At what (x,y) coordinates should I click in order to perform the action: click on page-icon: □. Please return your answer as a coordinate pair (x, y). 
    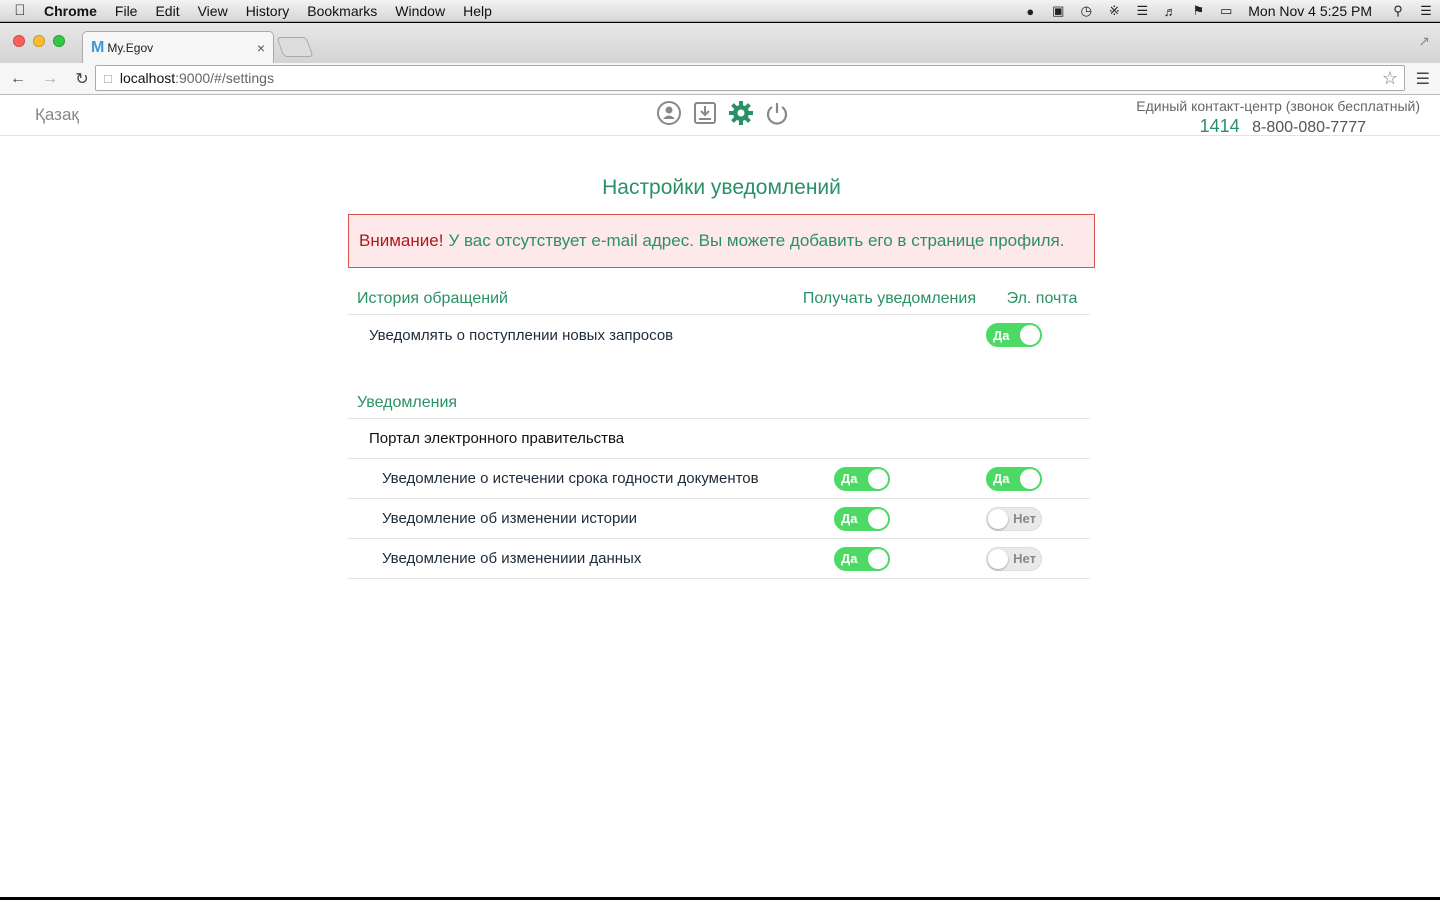
    Looking at the image, I should click on (108, 78).